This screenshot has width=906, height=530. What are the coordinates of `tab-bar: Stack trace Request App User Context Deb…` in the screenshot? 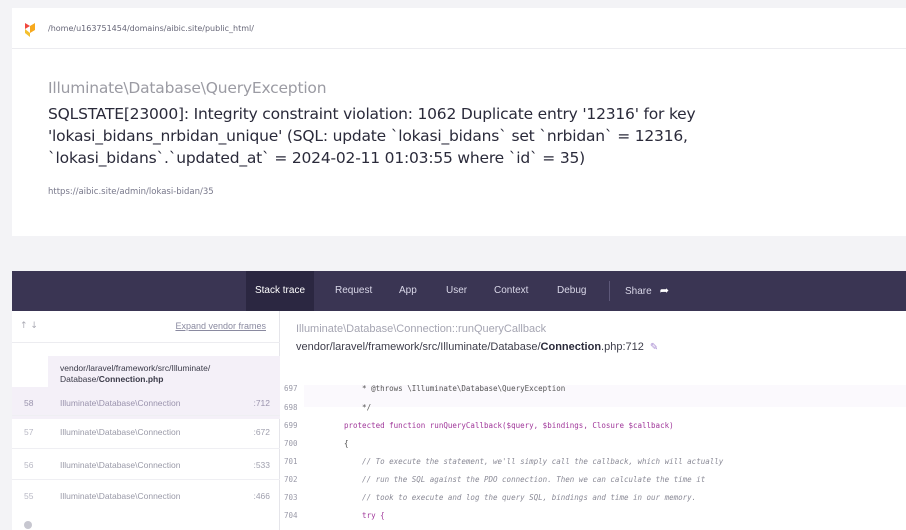 It's located at (459, 291).